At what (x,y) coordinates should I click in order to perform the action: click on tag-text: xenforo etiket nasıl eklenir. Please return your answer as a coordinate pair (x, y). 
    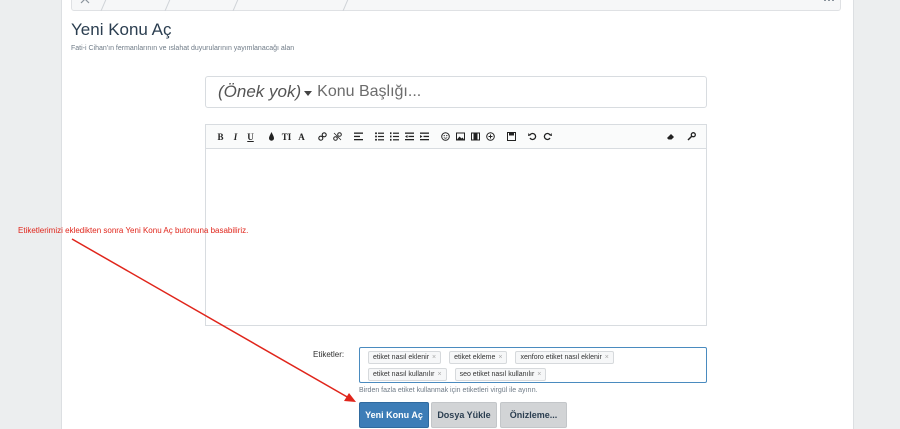
    Looking at the image, I should click on (561, 357).